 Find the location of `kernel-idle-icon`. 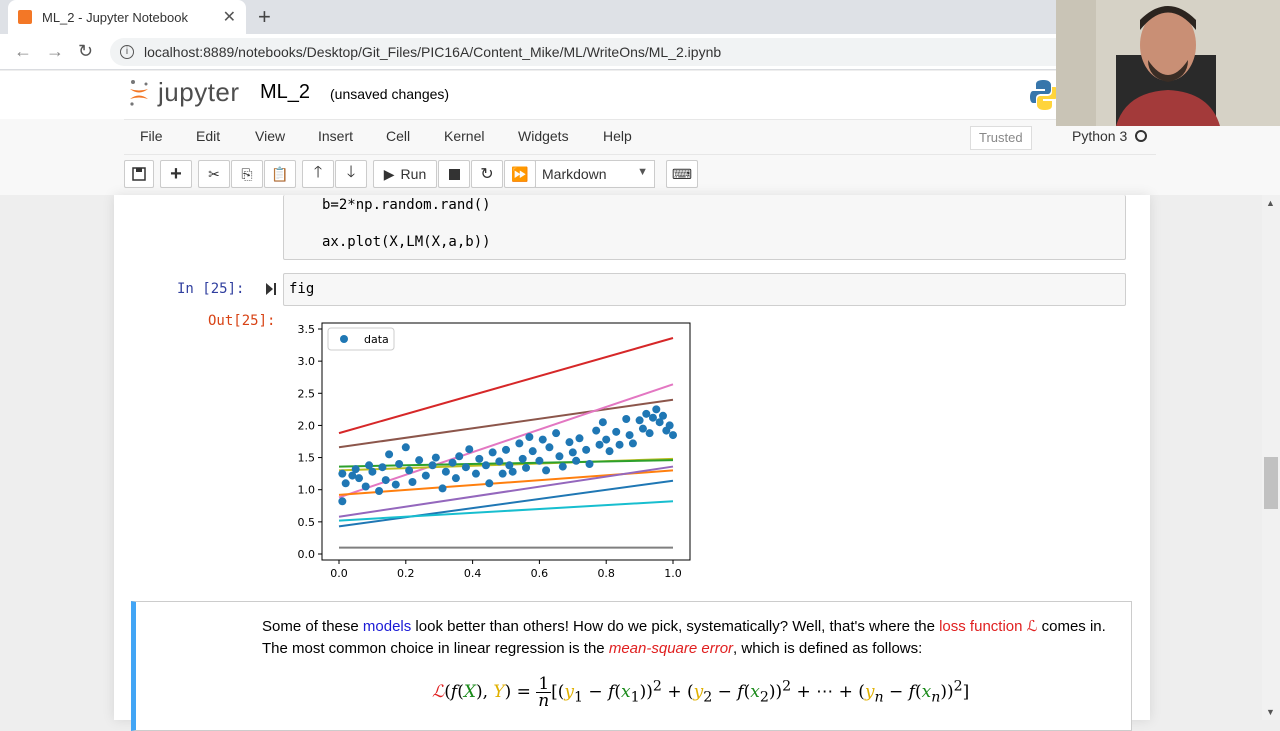

kernel-idle-icon is located at coordinates (1141, 136).